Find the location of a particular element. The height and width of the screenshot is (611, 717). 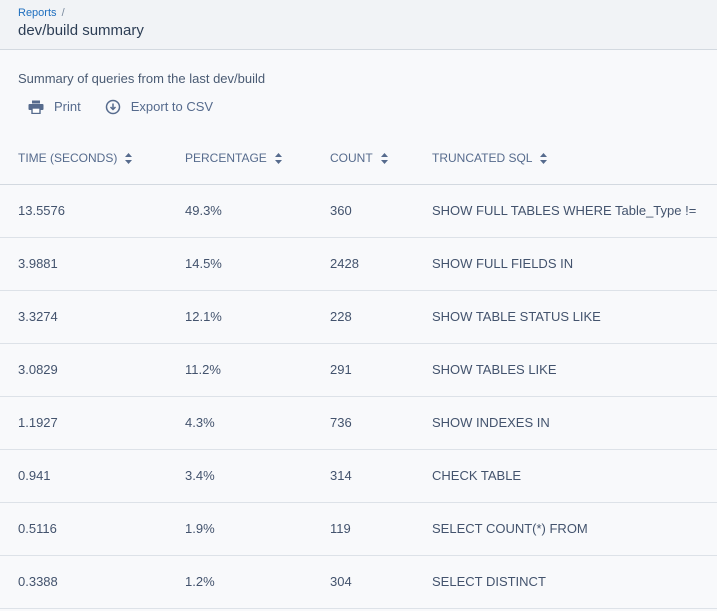

cell-sql: SELECT COUNT(*) FROM is located at coordinates (565, 529).